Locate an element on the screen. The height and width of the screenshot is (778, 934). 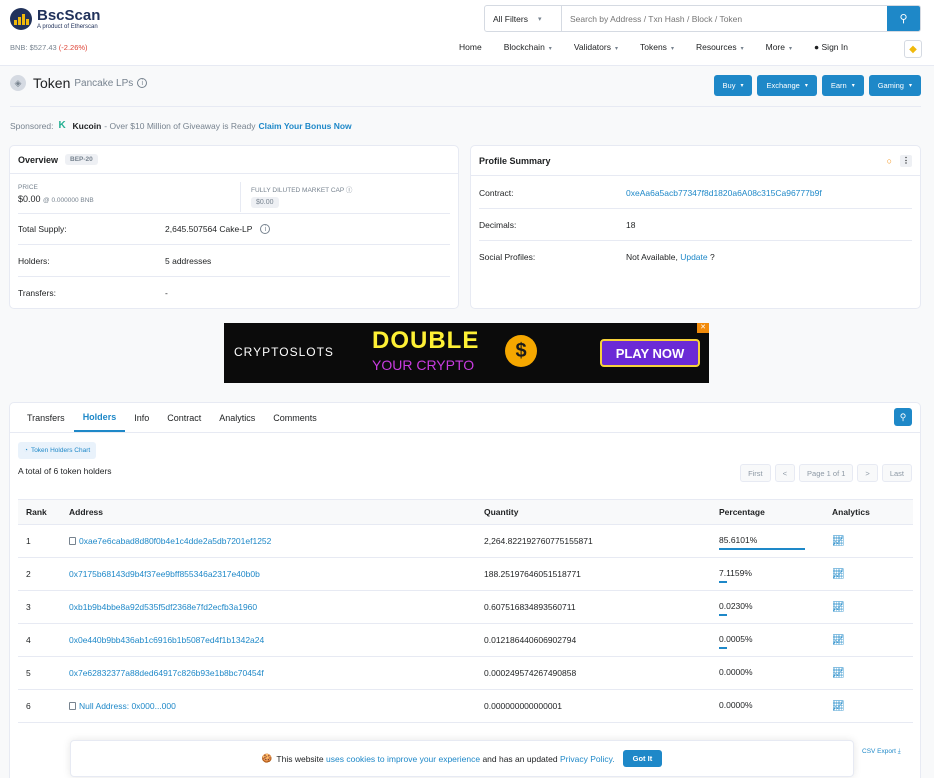
token-holders-chart-button: ◔ Token Holders Chart is located at coordinates (57, 450).